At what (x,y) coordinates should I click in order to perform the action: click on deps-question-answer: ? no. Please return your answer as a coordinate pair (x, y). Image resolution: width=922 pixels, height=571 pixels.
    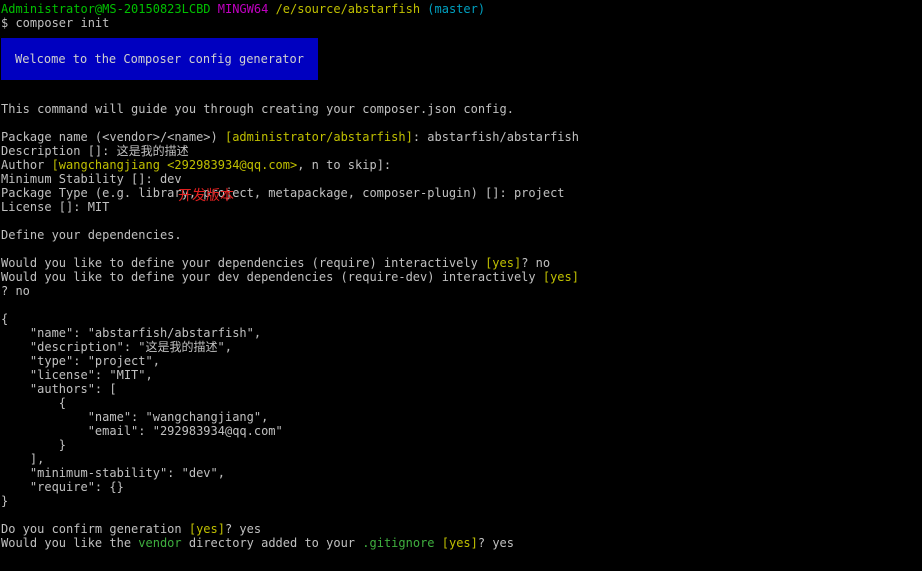
    Looking at the image, I should click on (536, 263).